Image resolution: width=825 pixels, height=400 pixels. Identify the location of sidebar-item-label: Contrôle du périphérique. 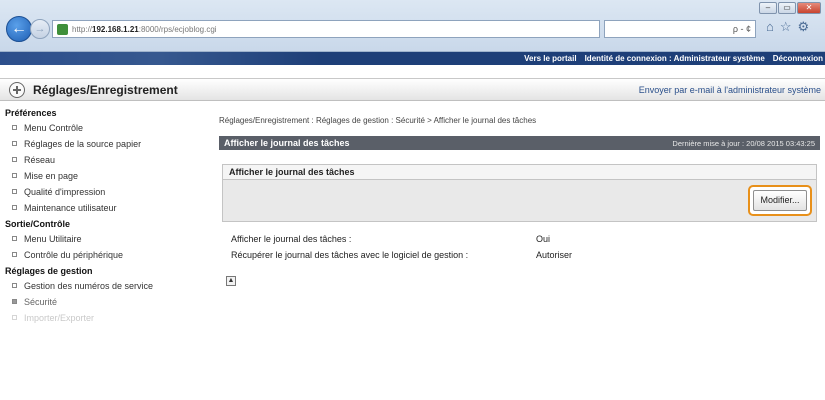
(74, 255).